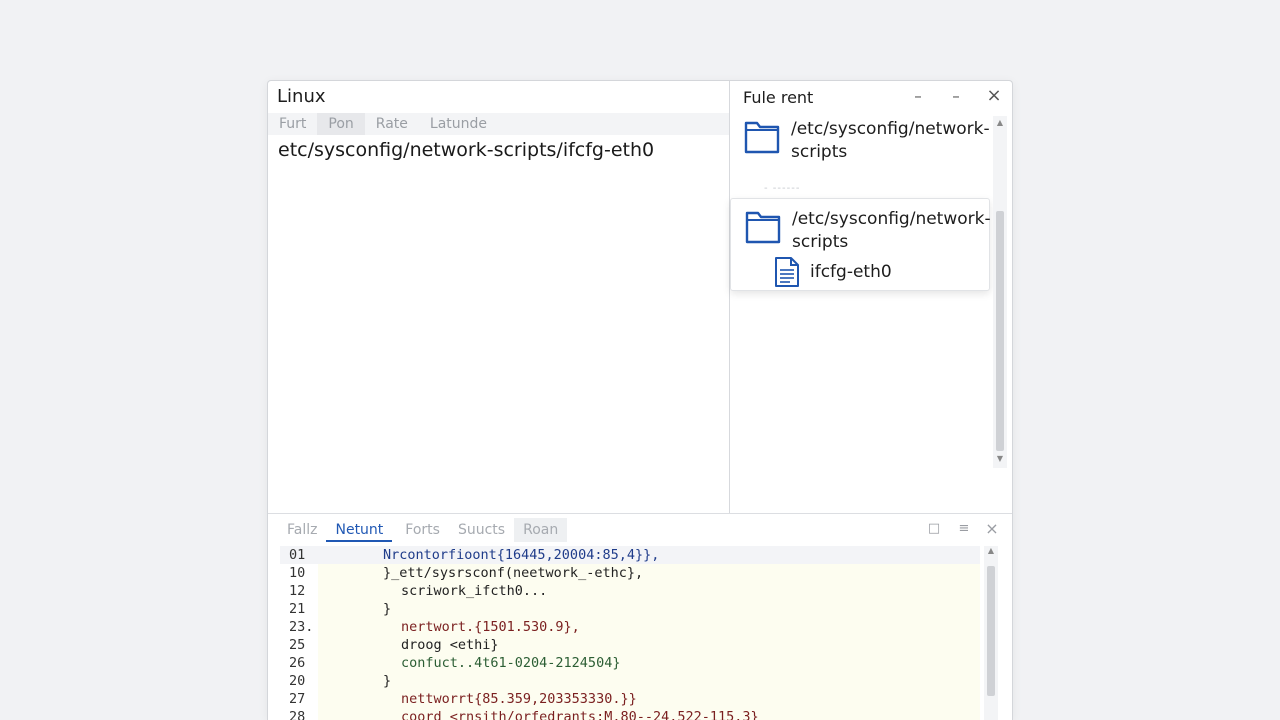 This screenshot has height=720, width=1280. I want to click on menu-item-furt: Furt, so click(292, 124).